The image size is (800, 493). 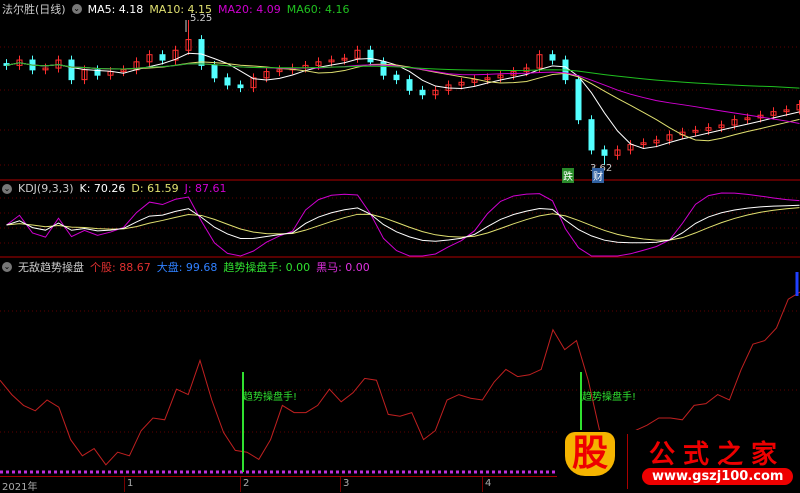 I want to click on ma20-value: MA20: 4.09, so click(x=249, y=9).